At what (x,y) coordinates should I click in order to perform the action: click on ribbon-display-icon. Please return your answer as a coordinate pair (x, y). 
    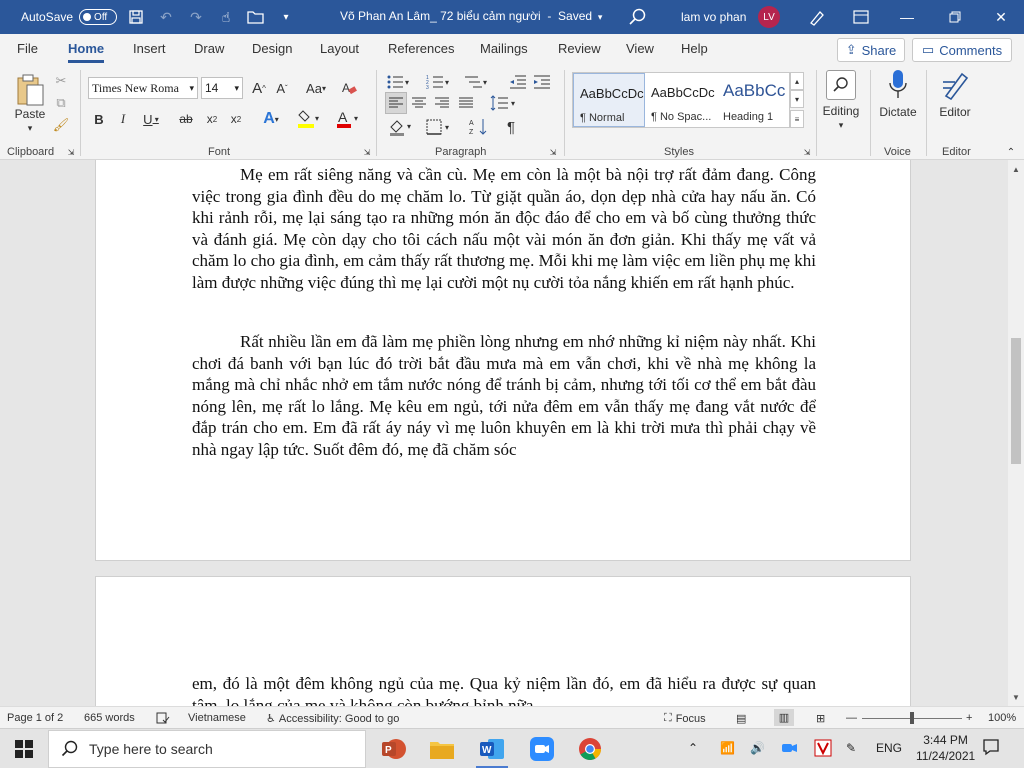
    Looking at the image, I should click on (861, 17).